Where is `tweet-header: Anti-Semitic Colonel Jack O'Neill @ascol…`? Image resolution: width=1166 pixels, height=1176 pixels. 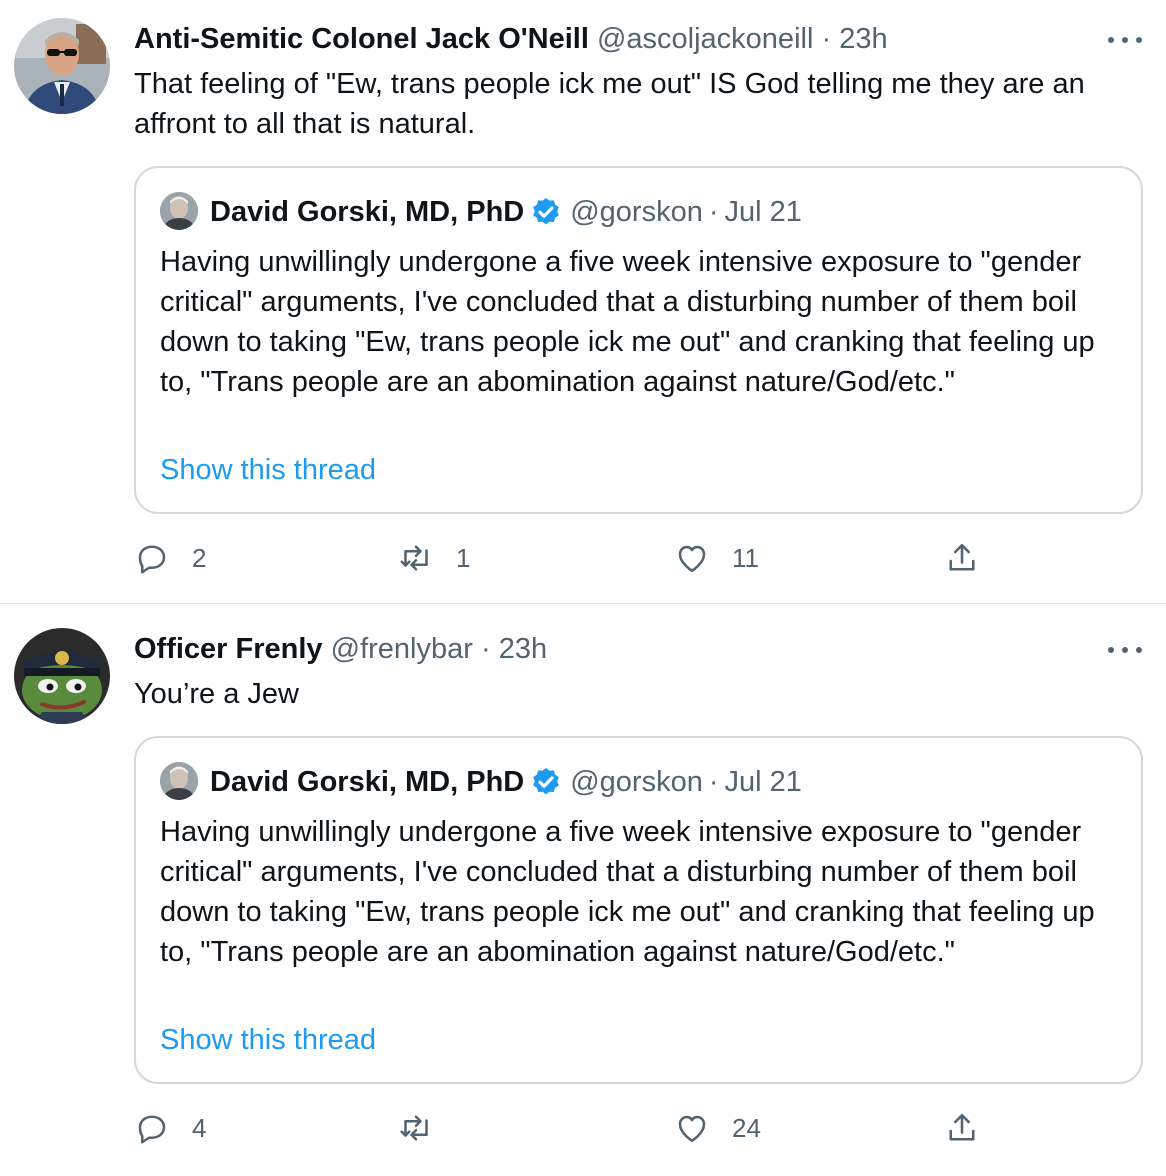 tweet-header: Anti-Semitic Colonel Jack O'Neill @ascol… is located at coordinates (615, 39).